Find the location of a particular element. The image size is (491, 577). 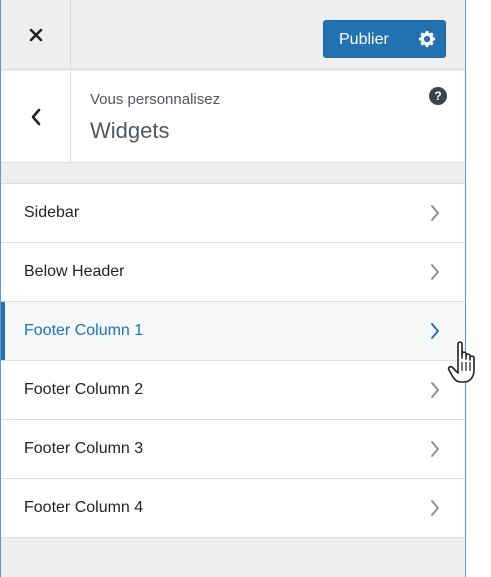

widget-area-item: Footer Column 4 is located at coordinates (233, 508).